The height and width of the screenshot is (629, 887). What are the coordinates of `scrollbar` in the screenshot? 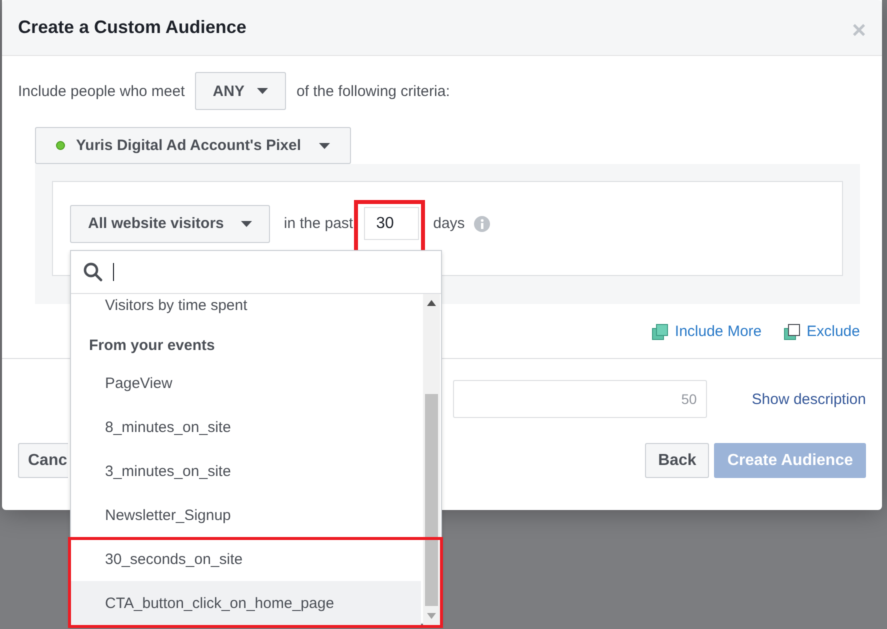 It's located at (431, 459).